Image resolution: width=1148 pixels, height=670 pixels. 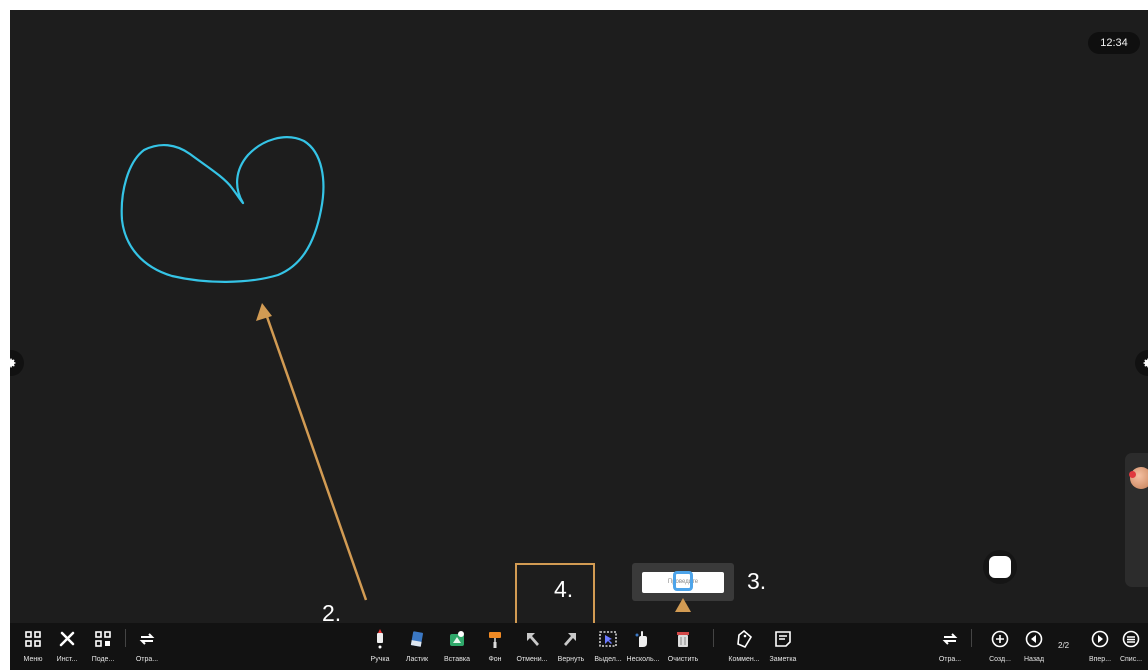 I want to click on arrow-line, so click(x=315, y=455).